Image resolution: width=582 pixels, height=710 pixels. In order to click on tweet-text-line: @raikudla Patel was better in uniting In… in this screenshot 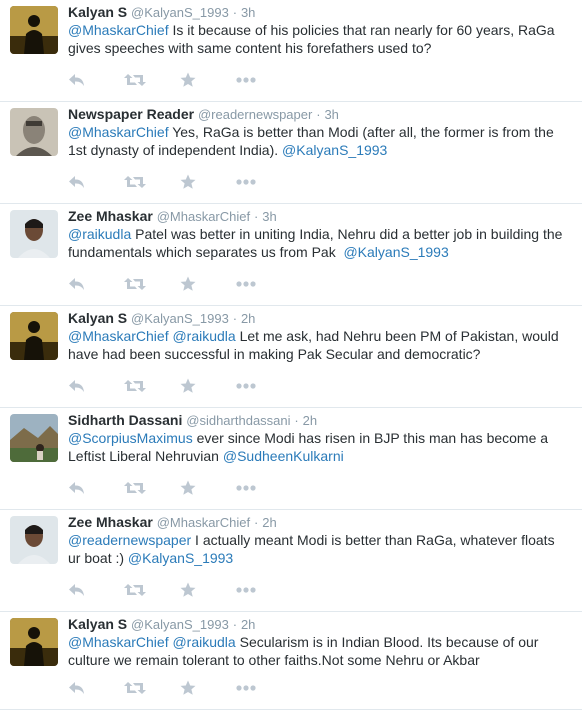, I will do `click(320, 234)`.